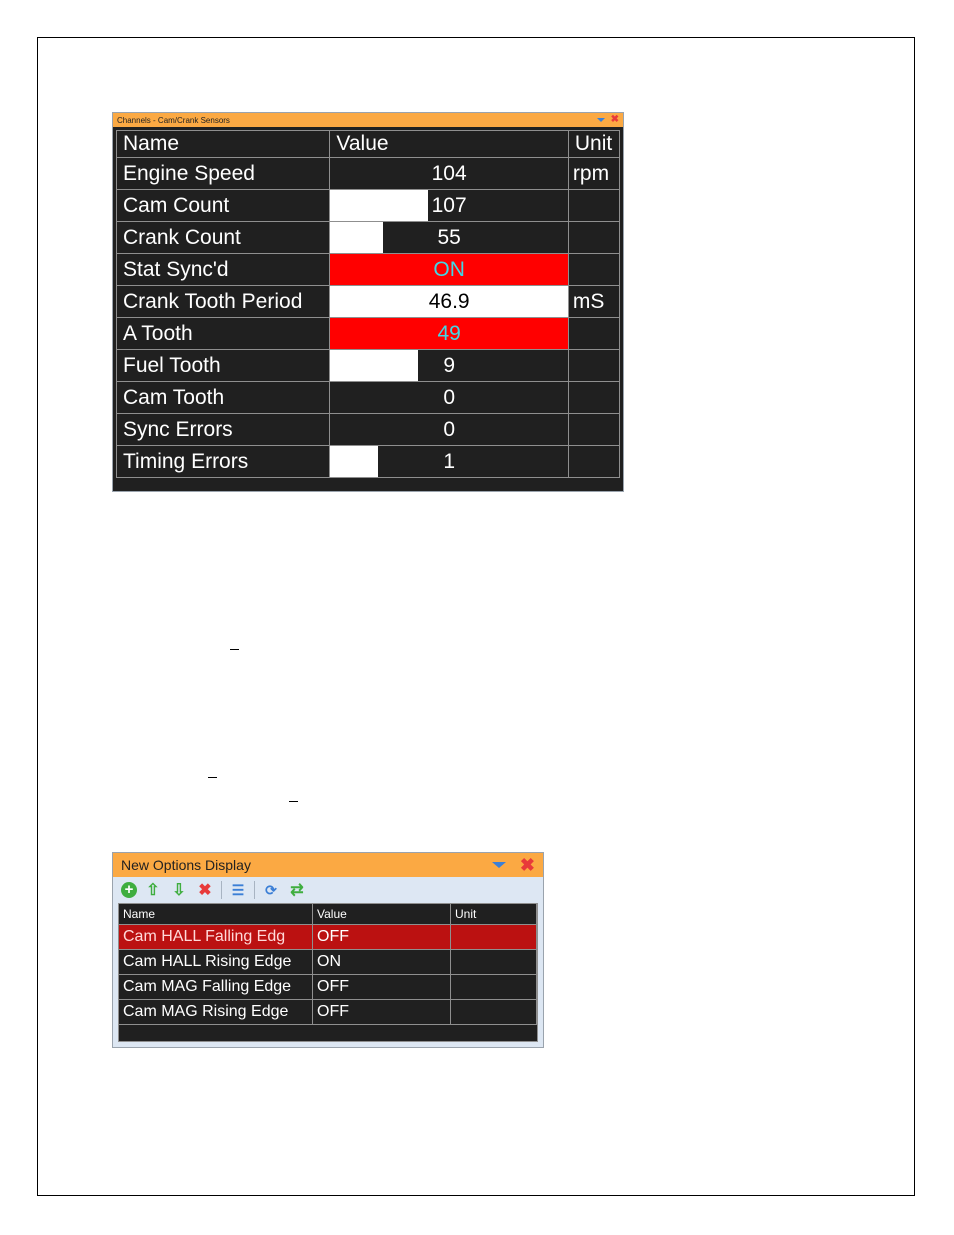 The width and height of the screenshot is (954, 1235). Describe the element at coordinates (297, 890) in the screenshot. I see `refresh-icon: ⇄` at that location.